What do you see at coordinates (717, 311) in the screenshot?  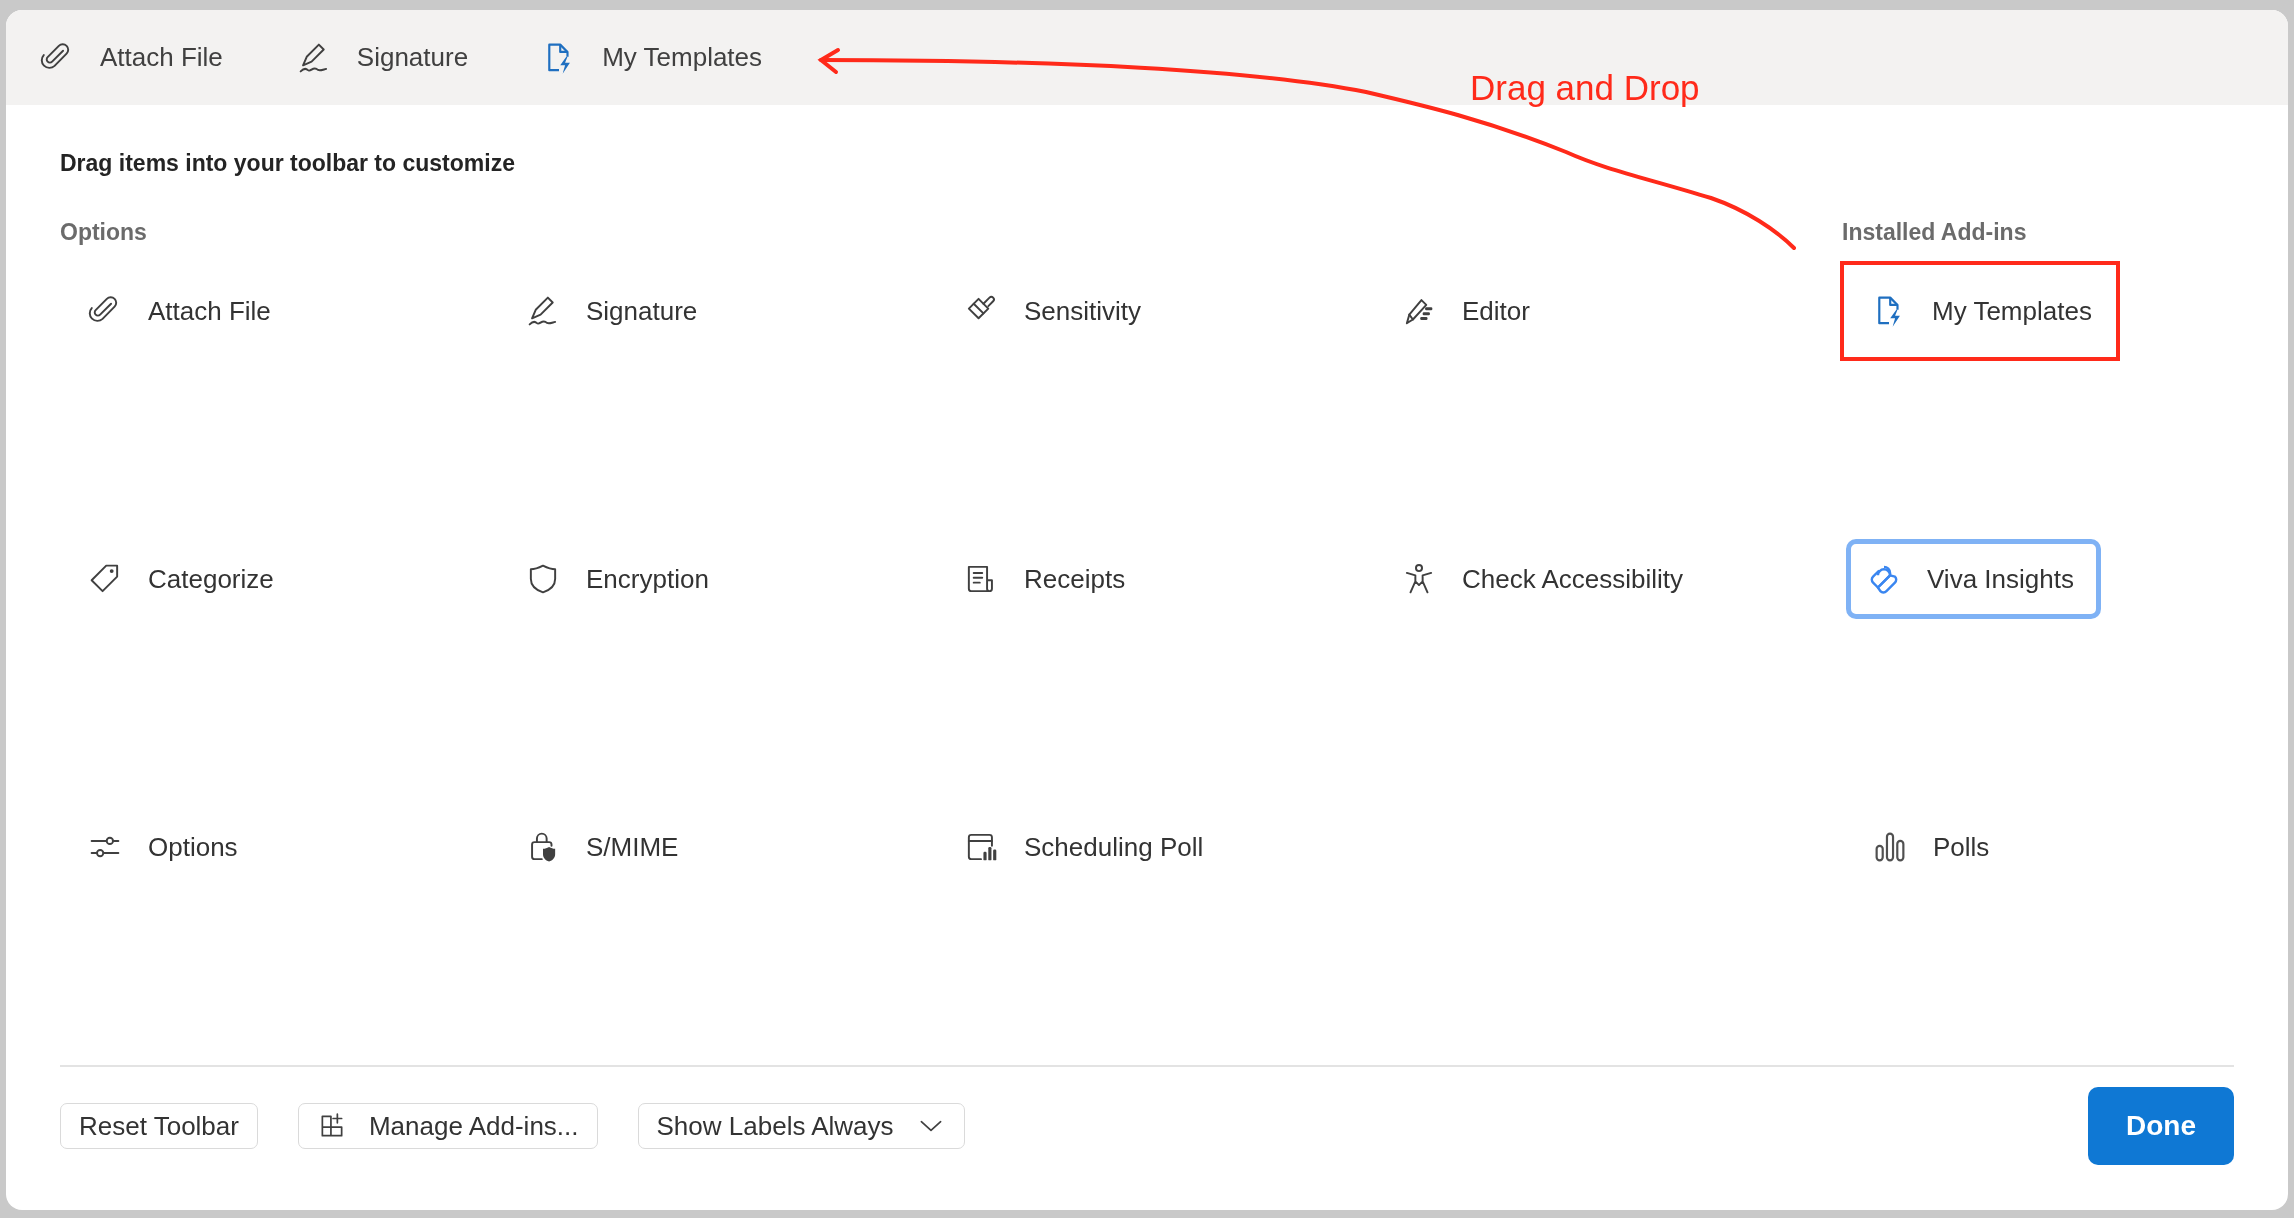 I see `toolbar-option: Signature` at bounding box center [717, 311].